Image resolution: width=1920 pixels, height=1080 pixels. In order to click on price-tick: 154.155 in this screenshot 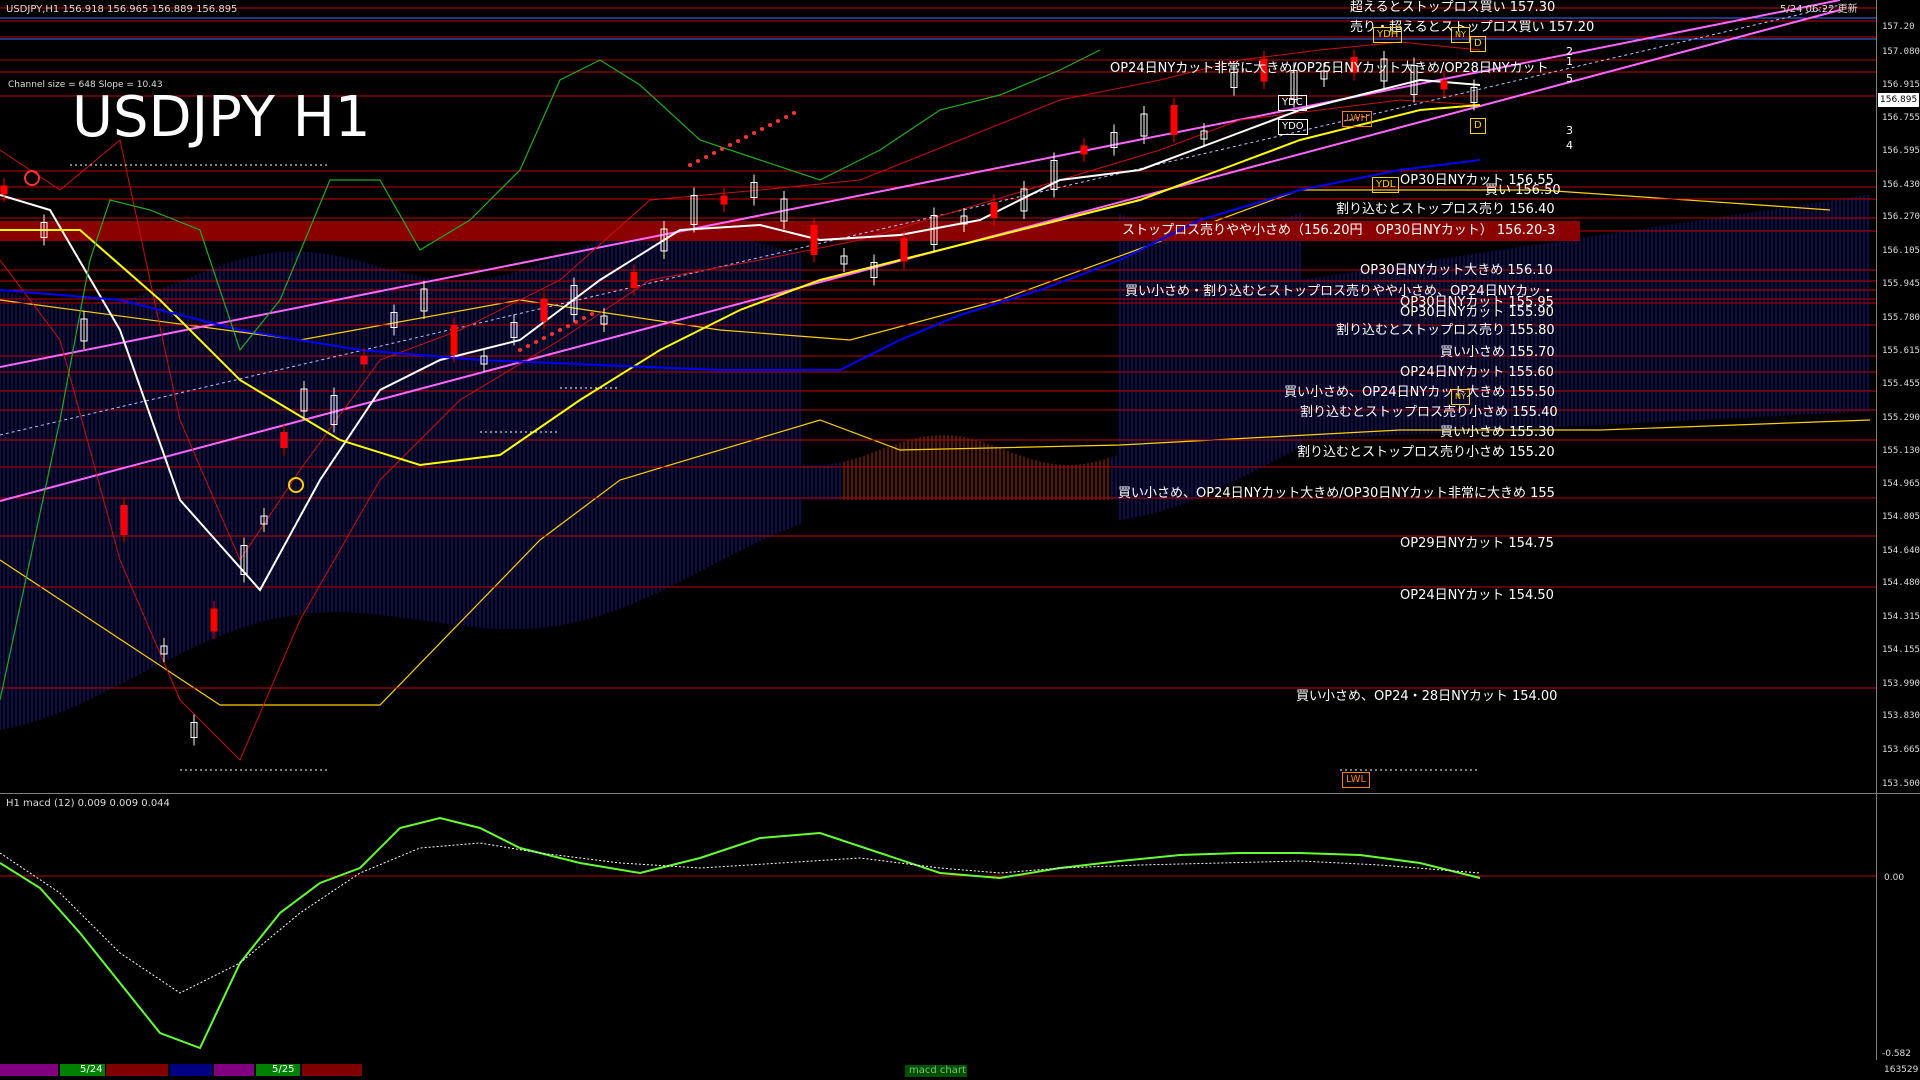, I will do `click(1901, 649)`.